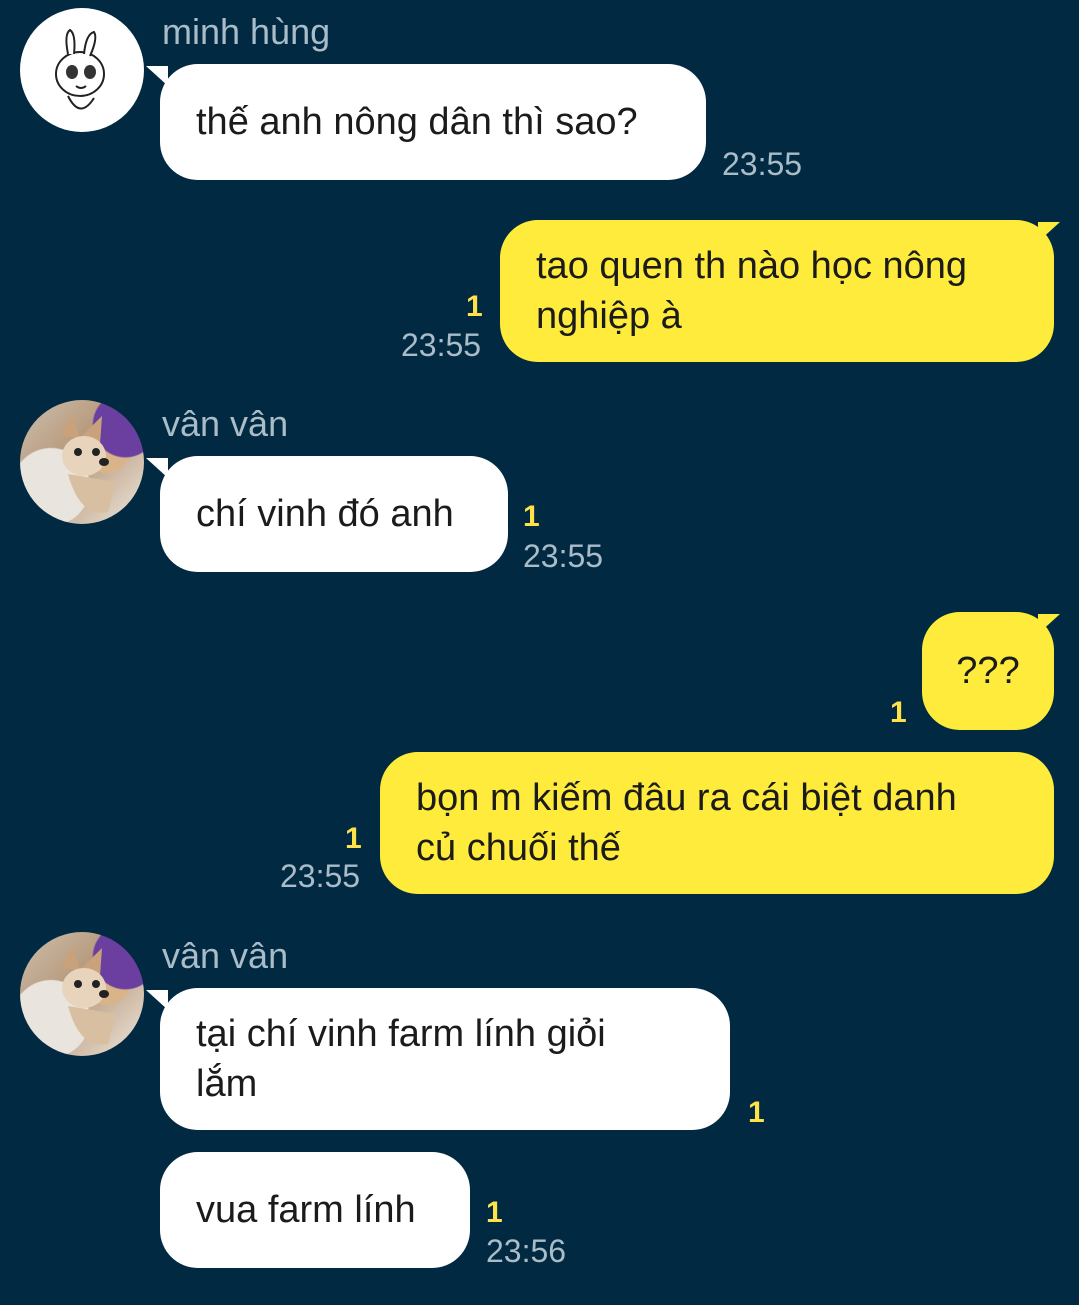 The width and height of the screenshot is (1079, 1305). I want to click on message-text: vua farm lính, so click(306, 1210).